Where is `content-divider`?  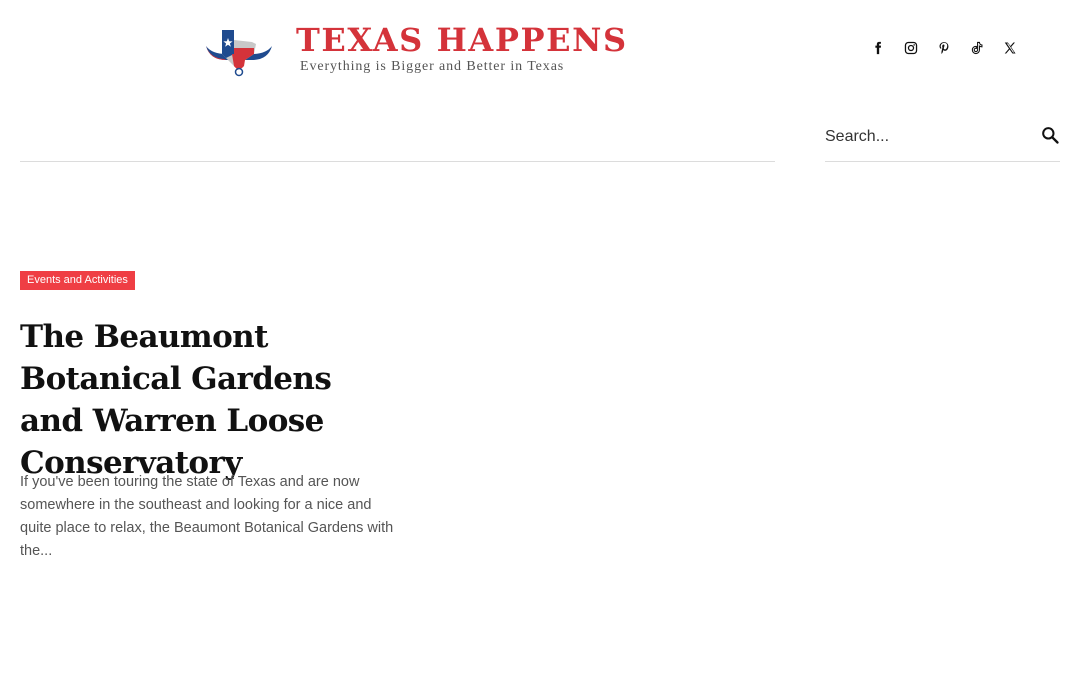 content-divider is located at coordinates (397, 161).